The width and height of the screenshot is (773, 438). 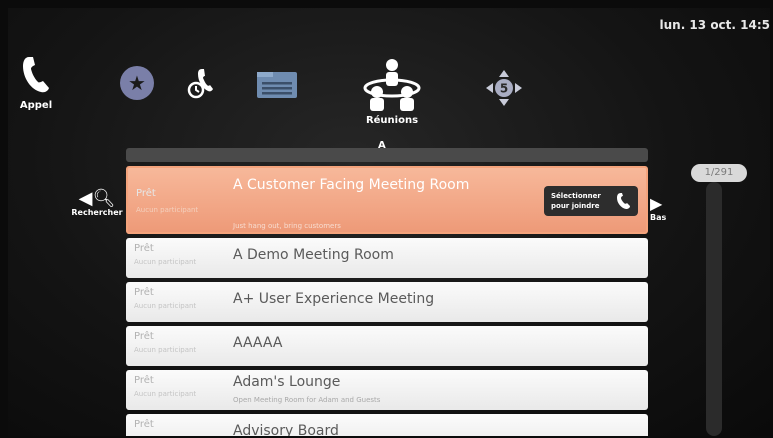 I want to click on search-icon: 🔍︎, so click(x=104, y=198).